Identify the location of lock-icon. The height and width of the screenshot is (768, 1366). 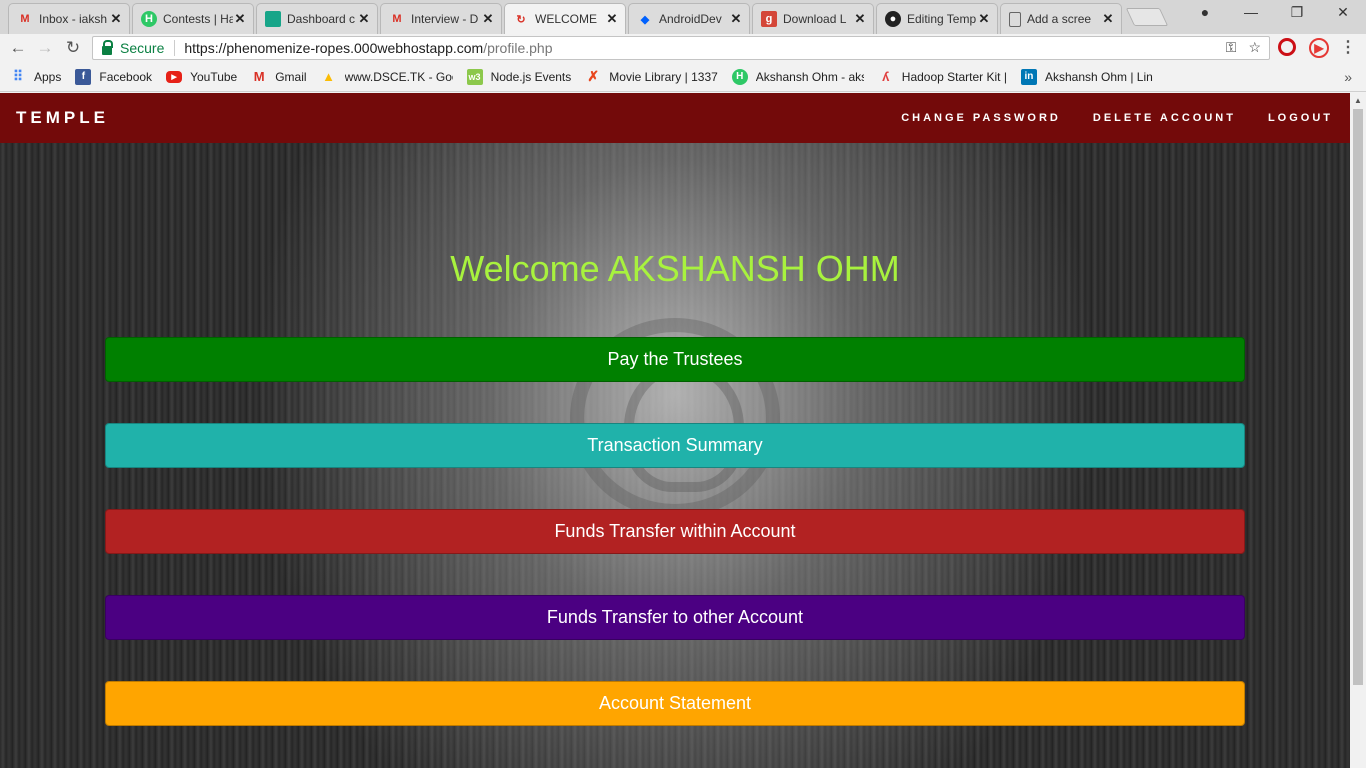
(107, 47).